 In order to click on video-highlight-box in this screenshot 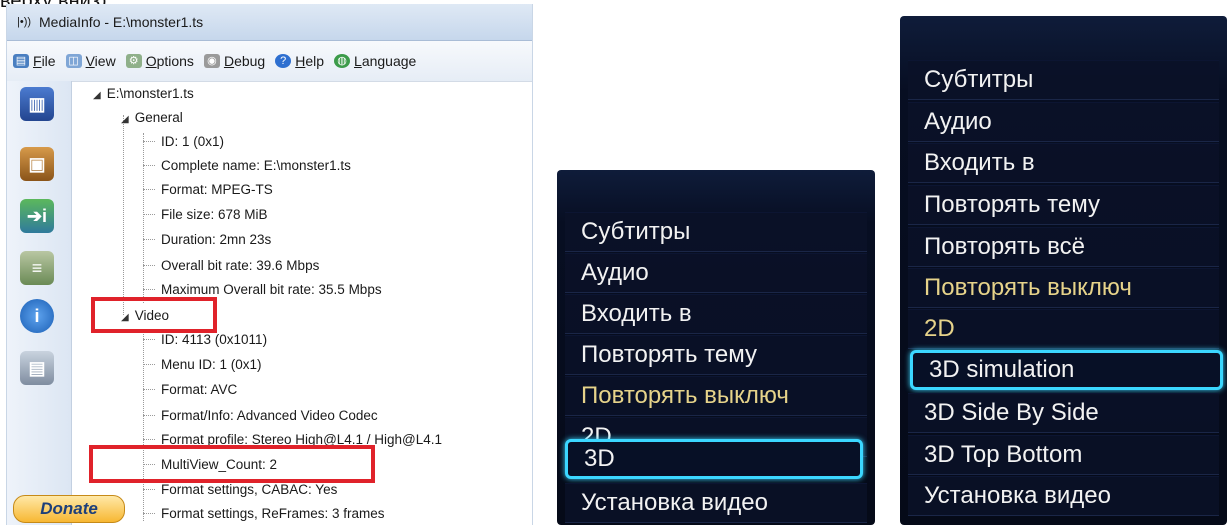, I will do `click(154, 315)`.